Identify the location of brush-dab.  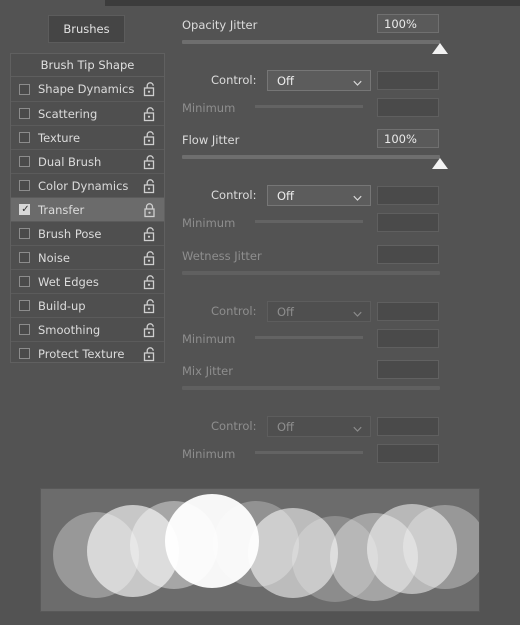
(441, 547).